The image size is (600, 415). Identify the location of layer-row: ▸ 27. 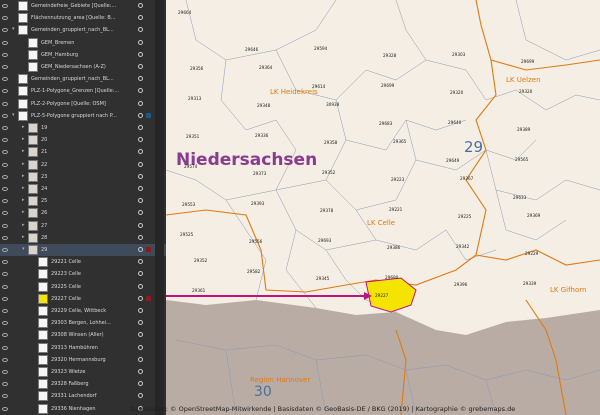
(83, 226).